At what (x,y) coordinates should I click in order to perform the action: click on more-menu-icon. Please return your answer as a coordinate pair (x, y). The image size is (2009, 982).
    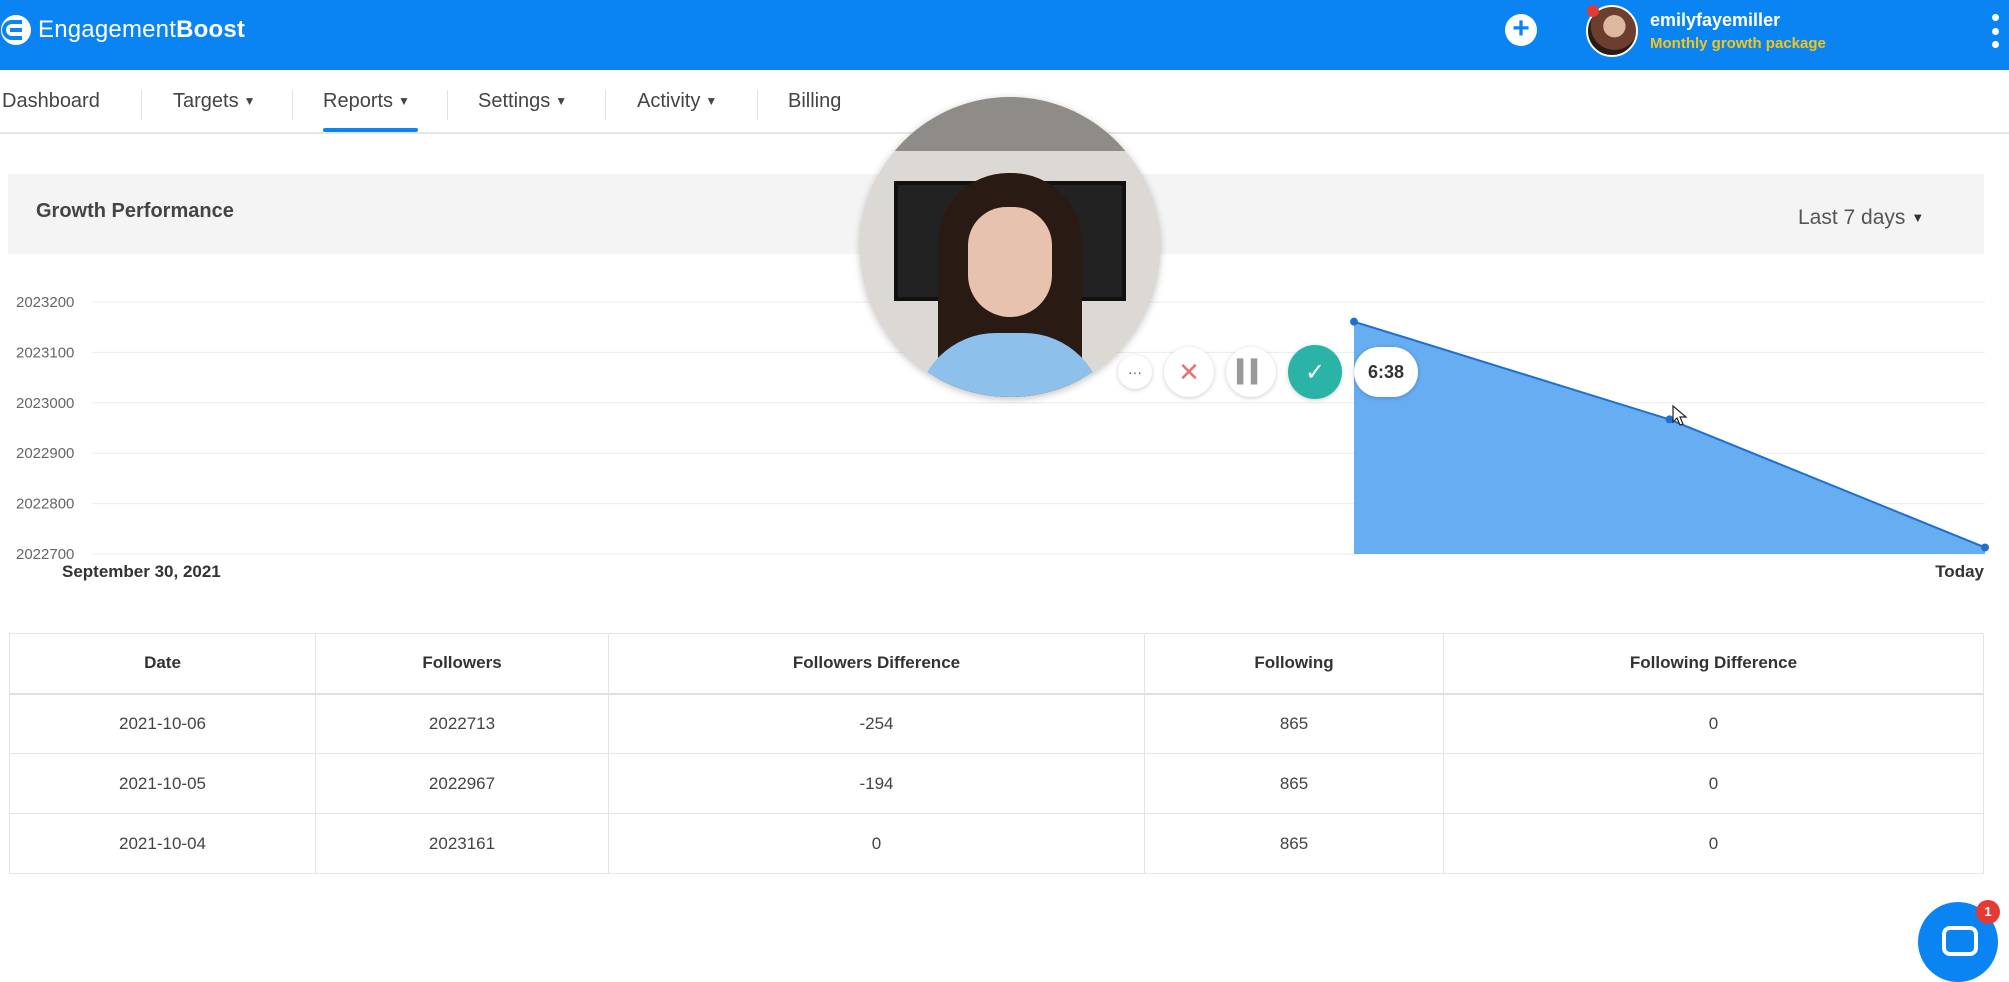
    Looking at the image, I should click on (1995, 31).